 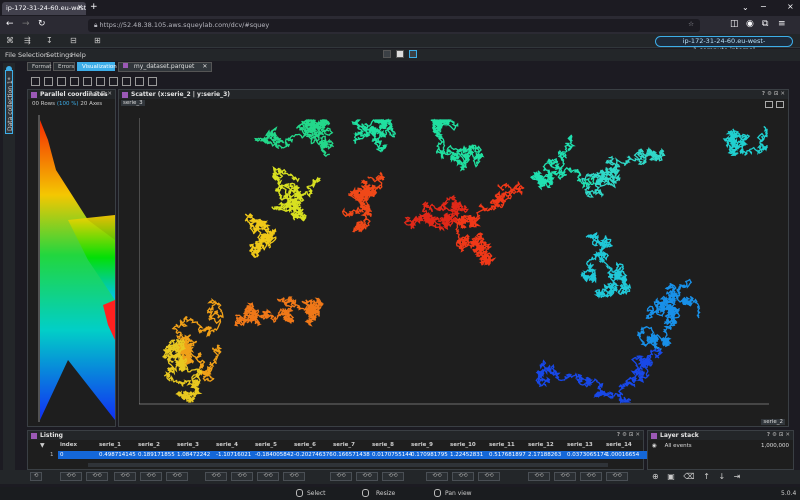 I want to click on close-tab-icon: ×, so click(x=80, y=7).